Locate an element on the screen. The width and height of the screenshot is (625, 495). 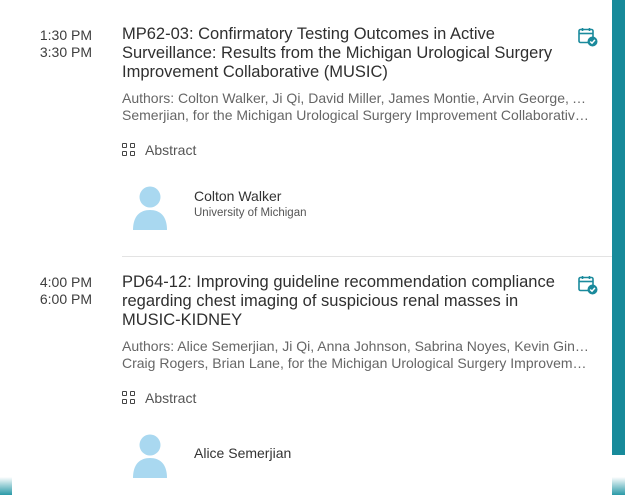
session-time-end: 6:00 PM is located at coordinates (65, 299).